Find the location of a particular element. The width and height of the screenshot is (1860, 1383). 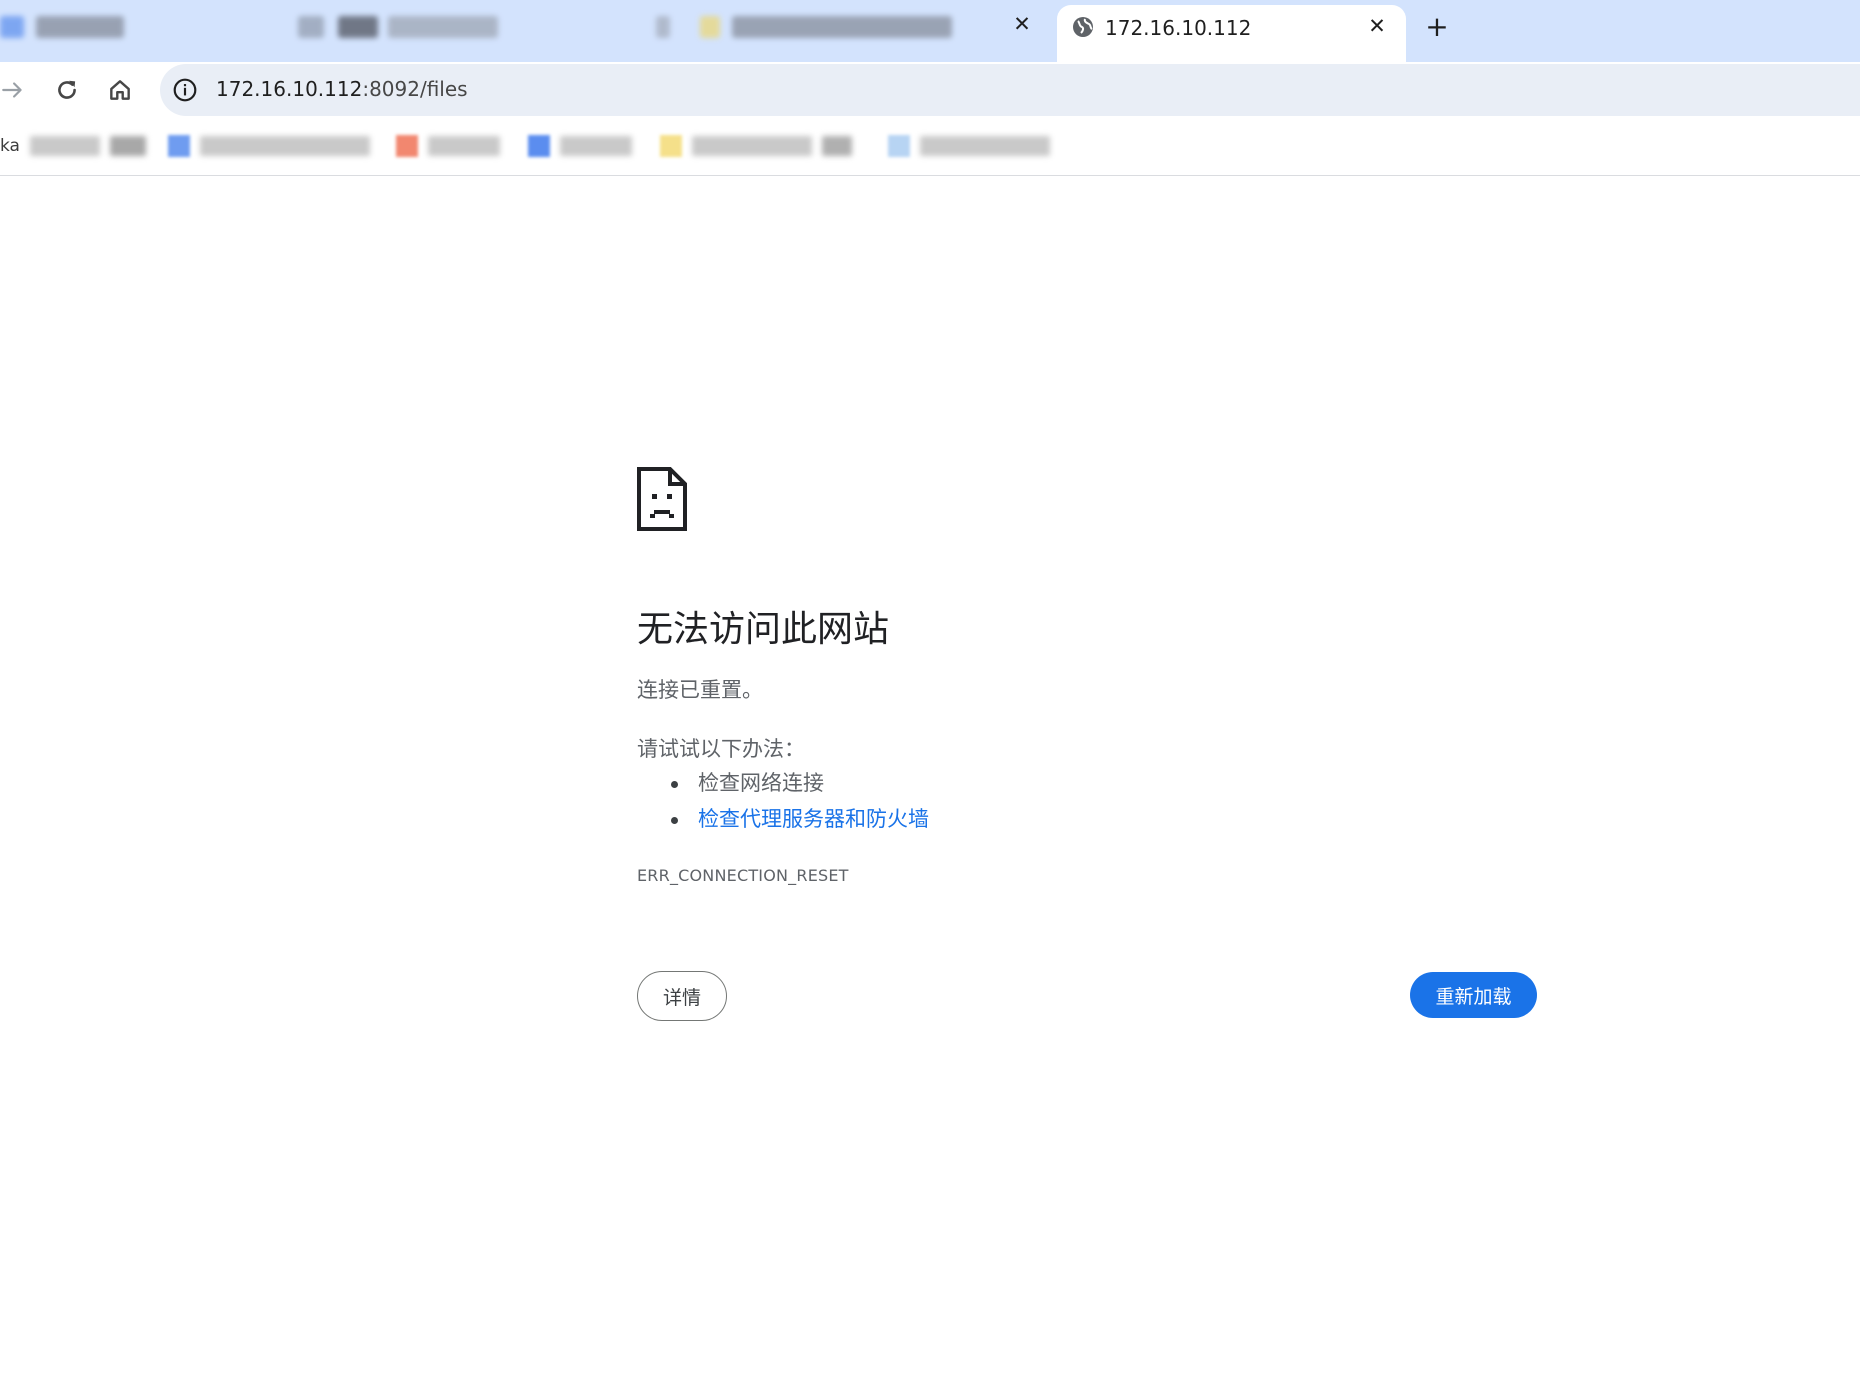

bookmark-item: ka is located at coordinates (73, 146).